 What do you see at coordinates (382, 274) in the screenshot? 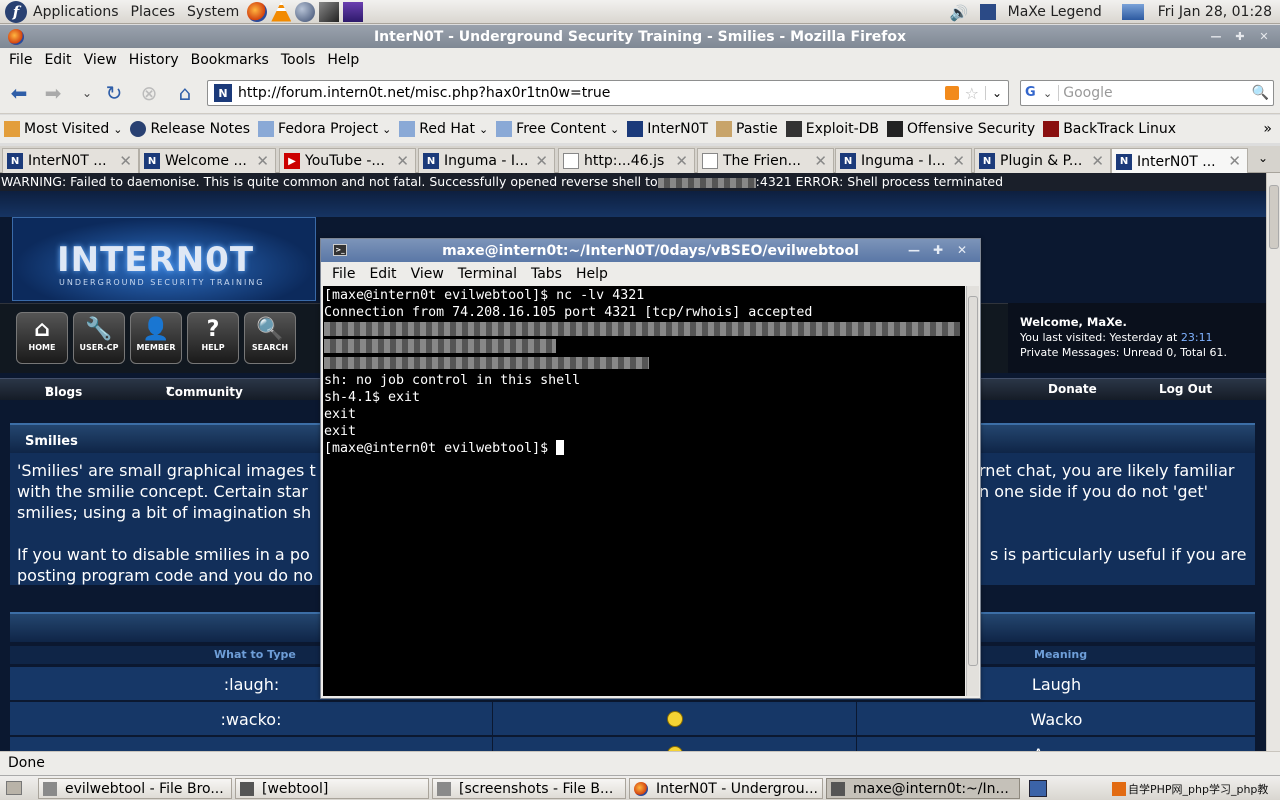
I see `terminal-menu-edit: Edit` at bounding box center [382, 274].